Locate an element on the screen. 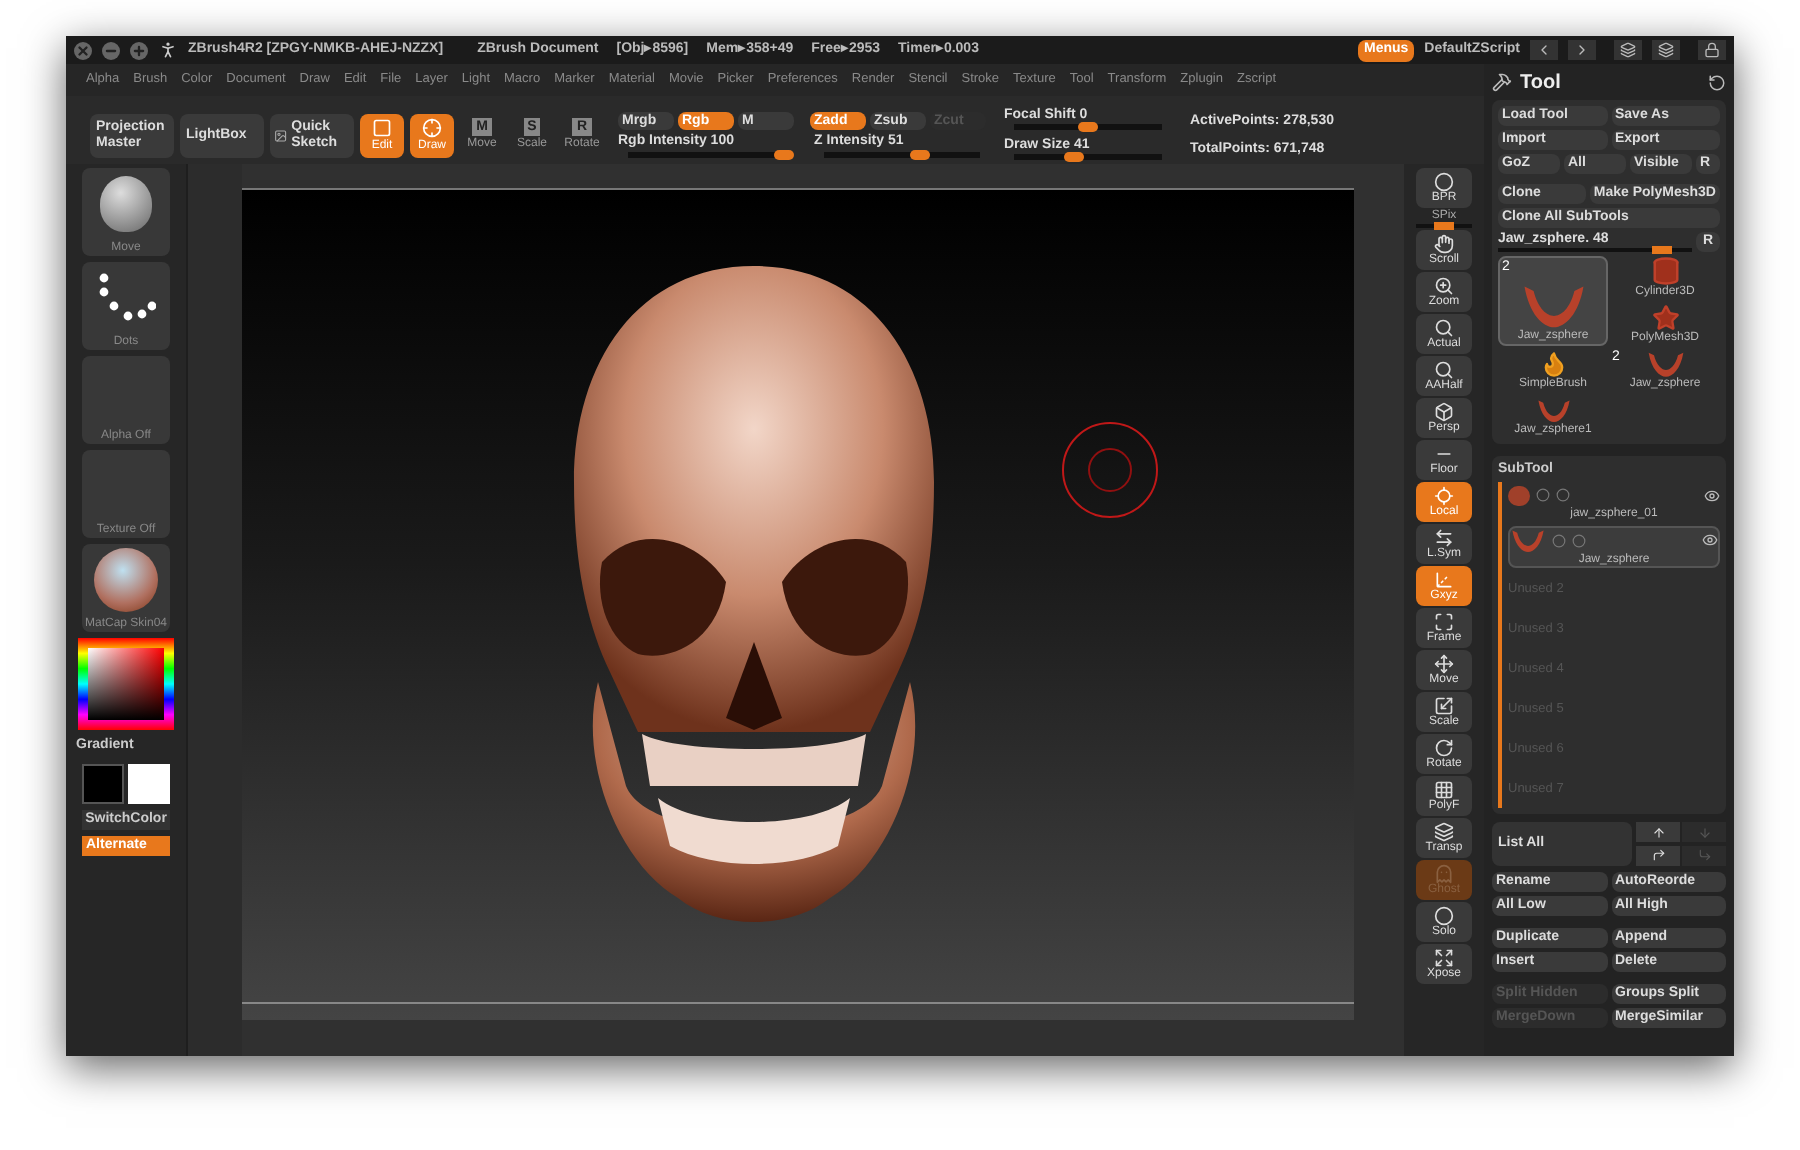 Image resolution: width=1800 pixels, height=1150 pixels. lock-icon is located at coordinates (1712, 50).